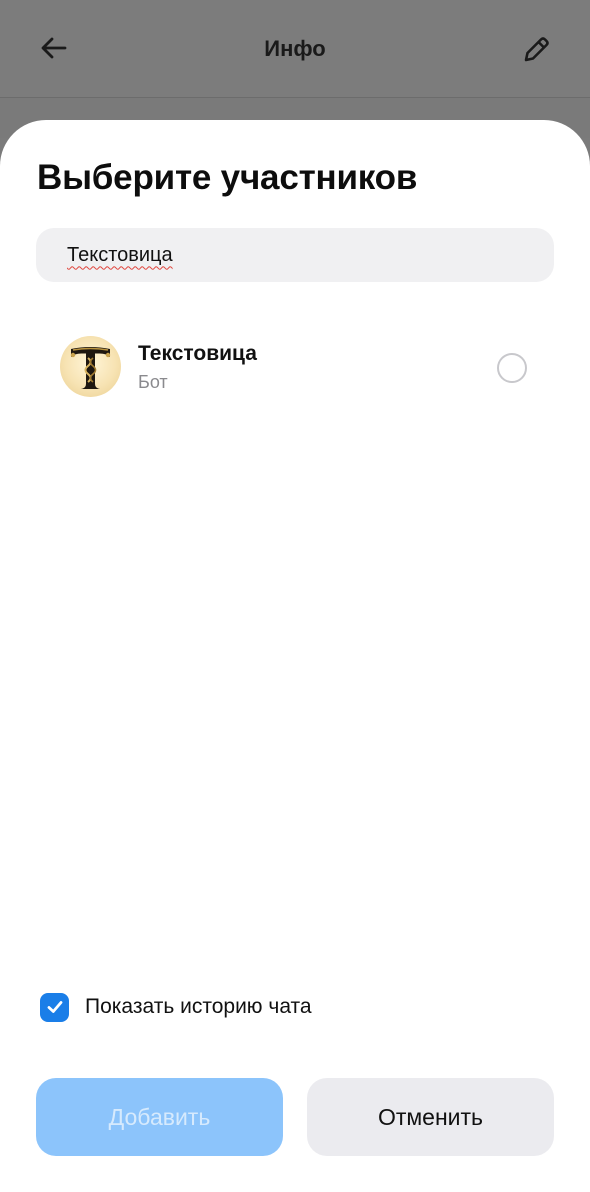  What do you see at coordinates (227, 177) in the screenshot?
I see `sheet-title: Выберите участников` at bounding box center [227, 177].